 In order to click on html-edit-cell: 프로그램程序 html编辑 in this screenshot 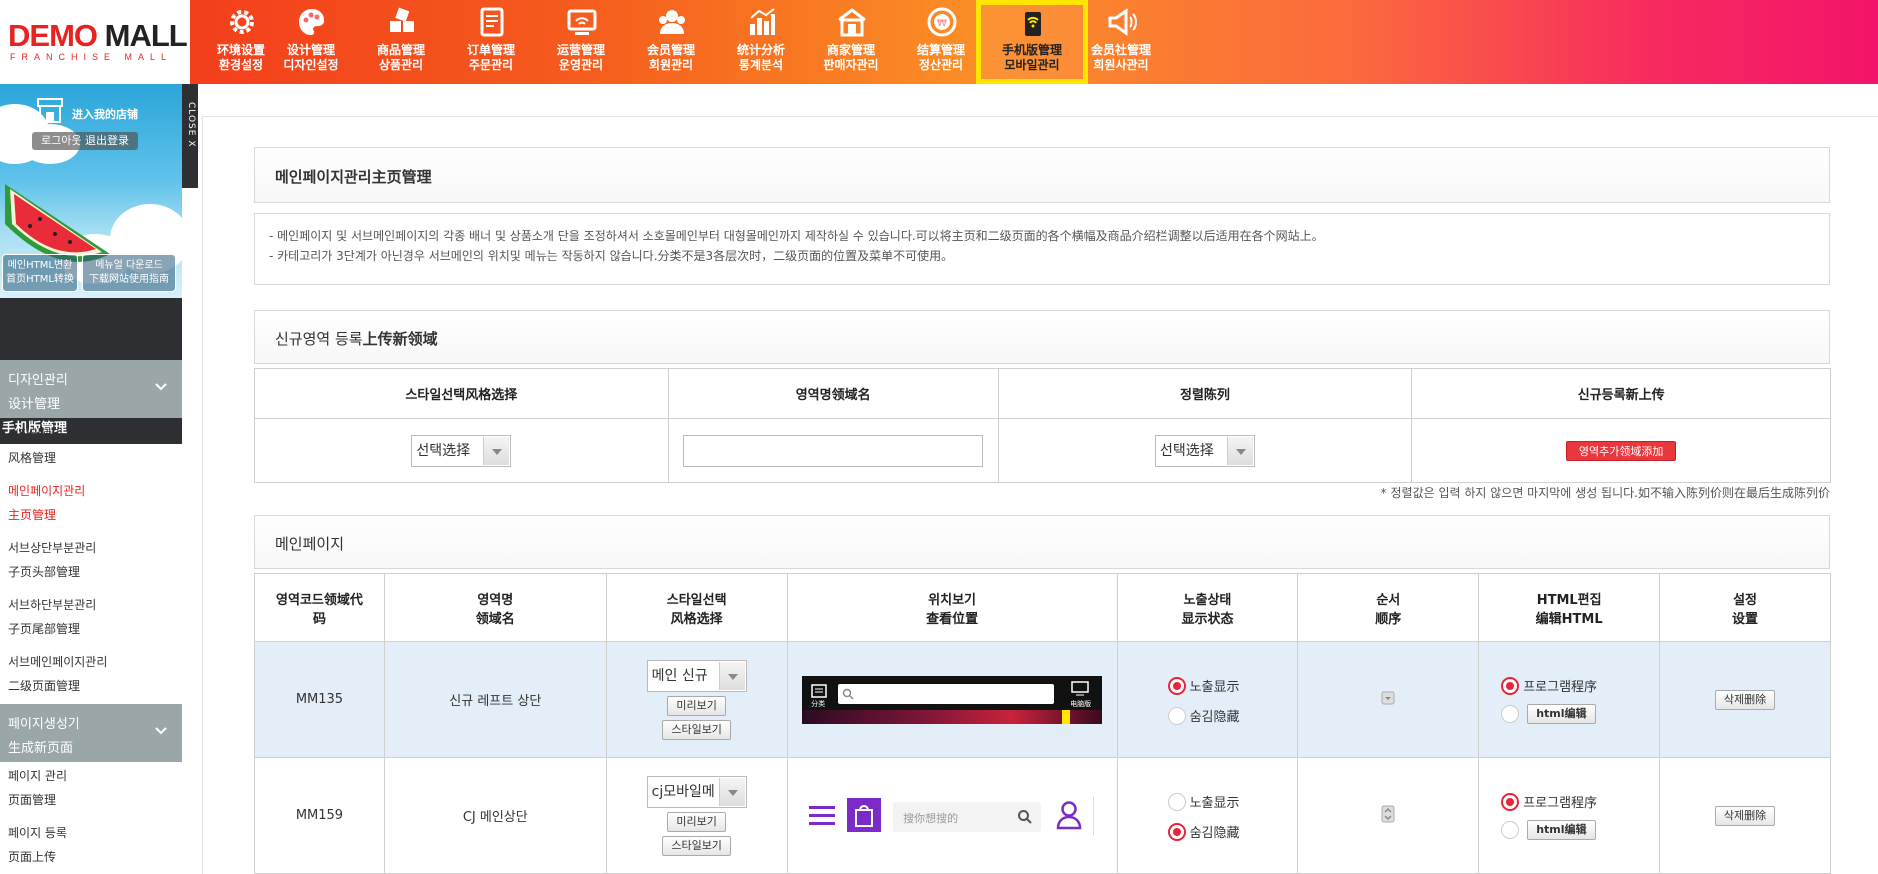, I will do `click(1569, 699)`.